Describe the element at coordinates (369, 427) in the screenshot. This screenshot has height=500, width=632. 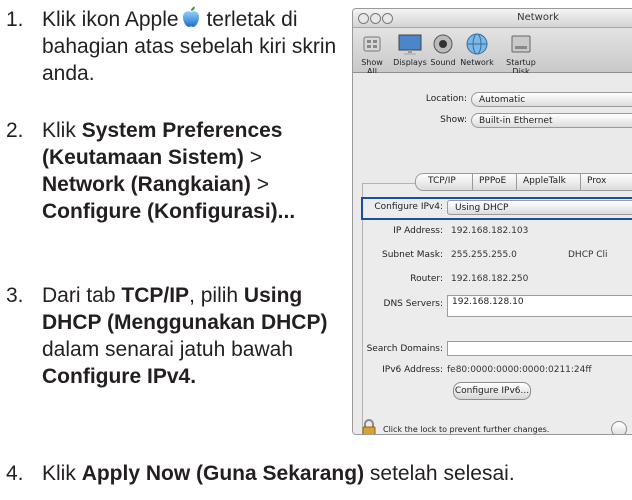
I see `lock-icon` at that location.